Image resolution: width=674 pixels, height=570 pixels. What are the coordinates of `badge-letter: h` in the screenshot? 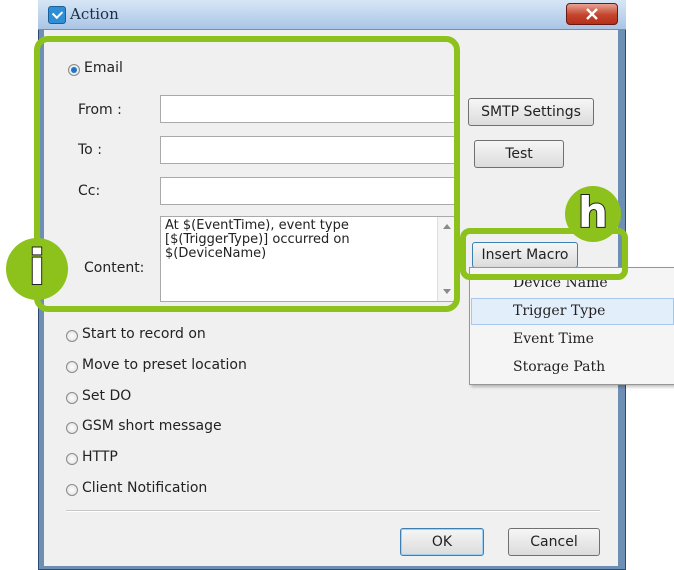 It's located at (593, 212).